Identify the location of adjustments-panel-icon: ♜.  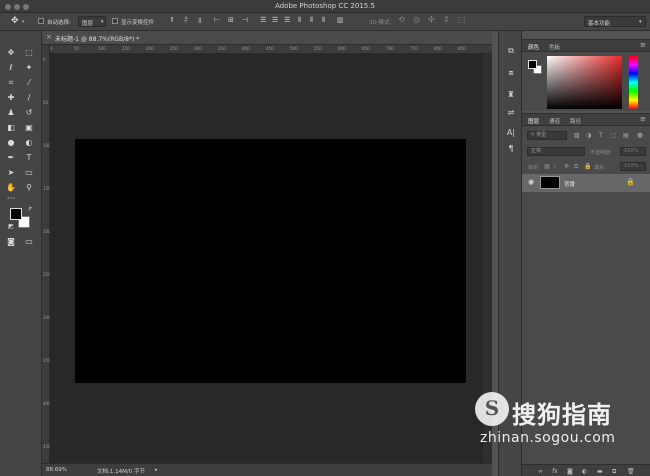
(511, 95).